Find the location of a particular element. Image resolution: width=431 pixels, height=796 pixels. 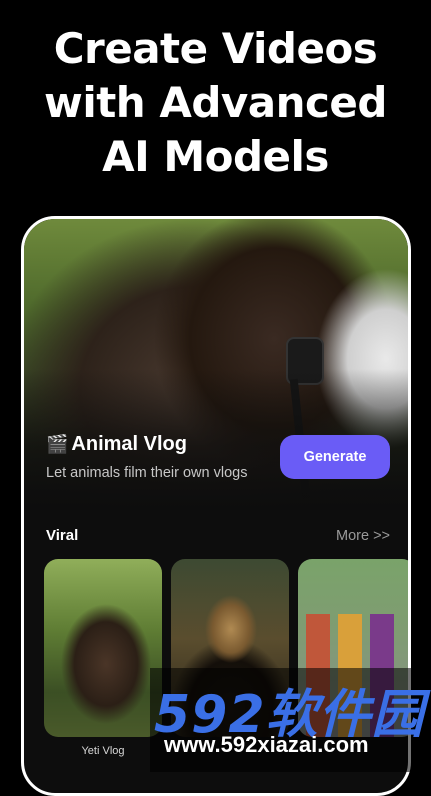

more-link: More >> is located at coordinates (363, 536).